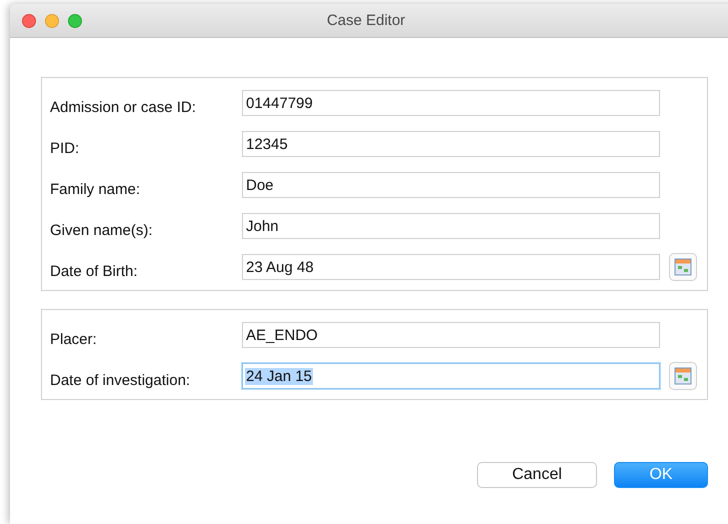 This screenshot has height=524, width=728. Describe the element at coordinates (366, 20) in the screenshot. I see `window-title: Case Editor` at that location.